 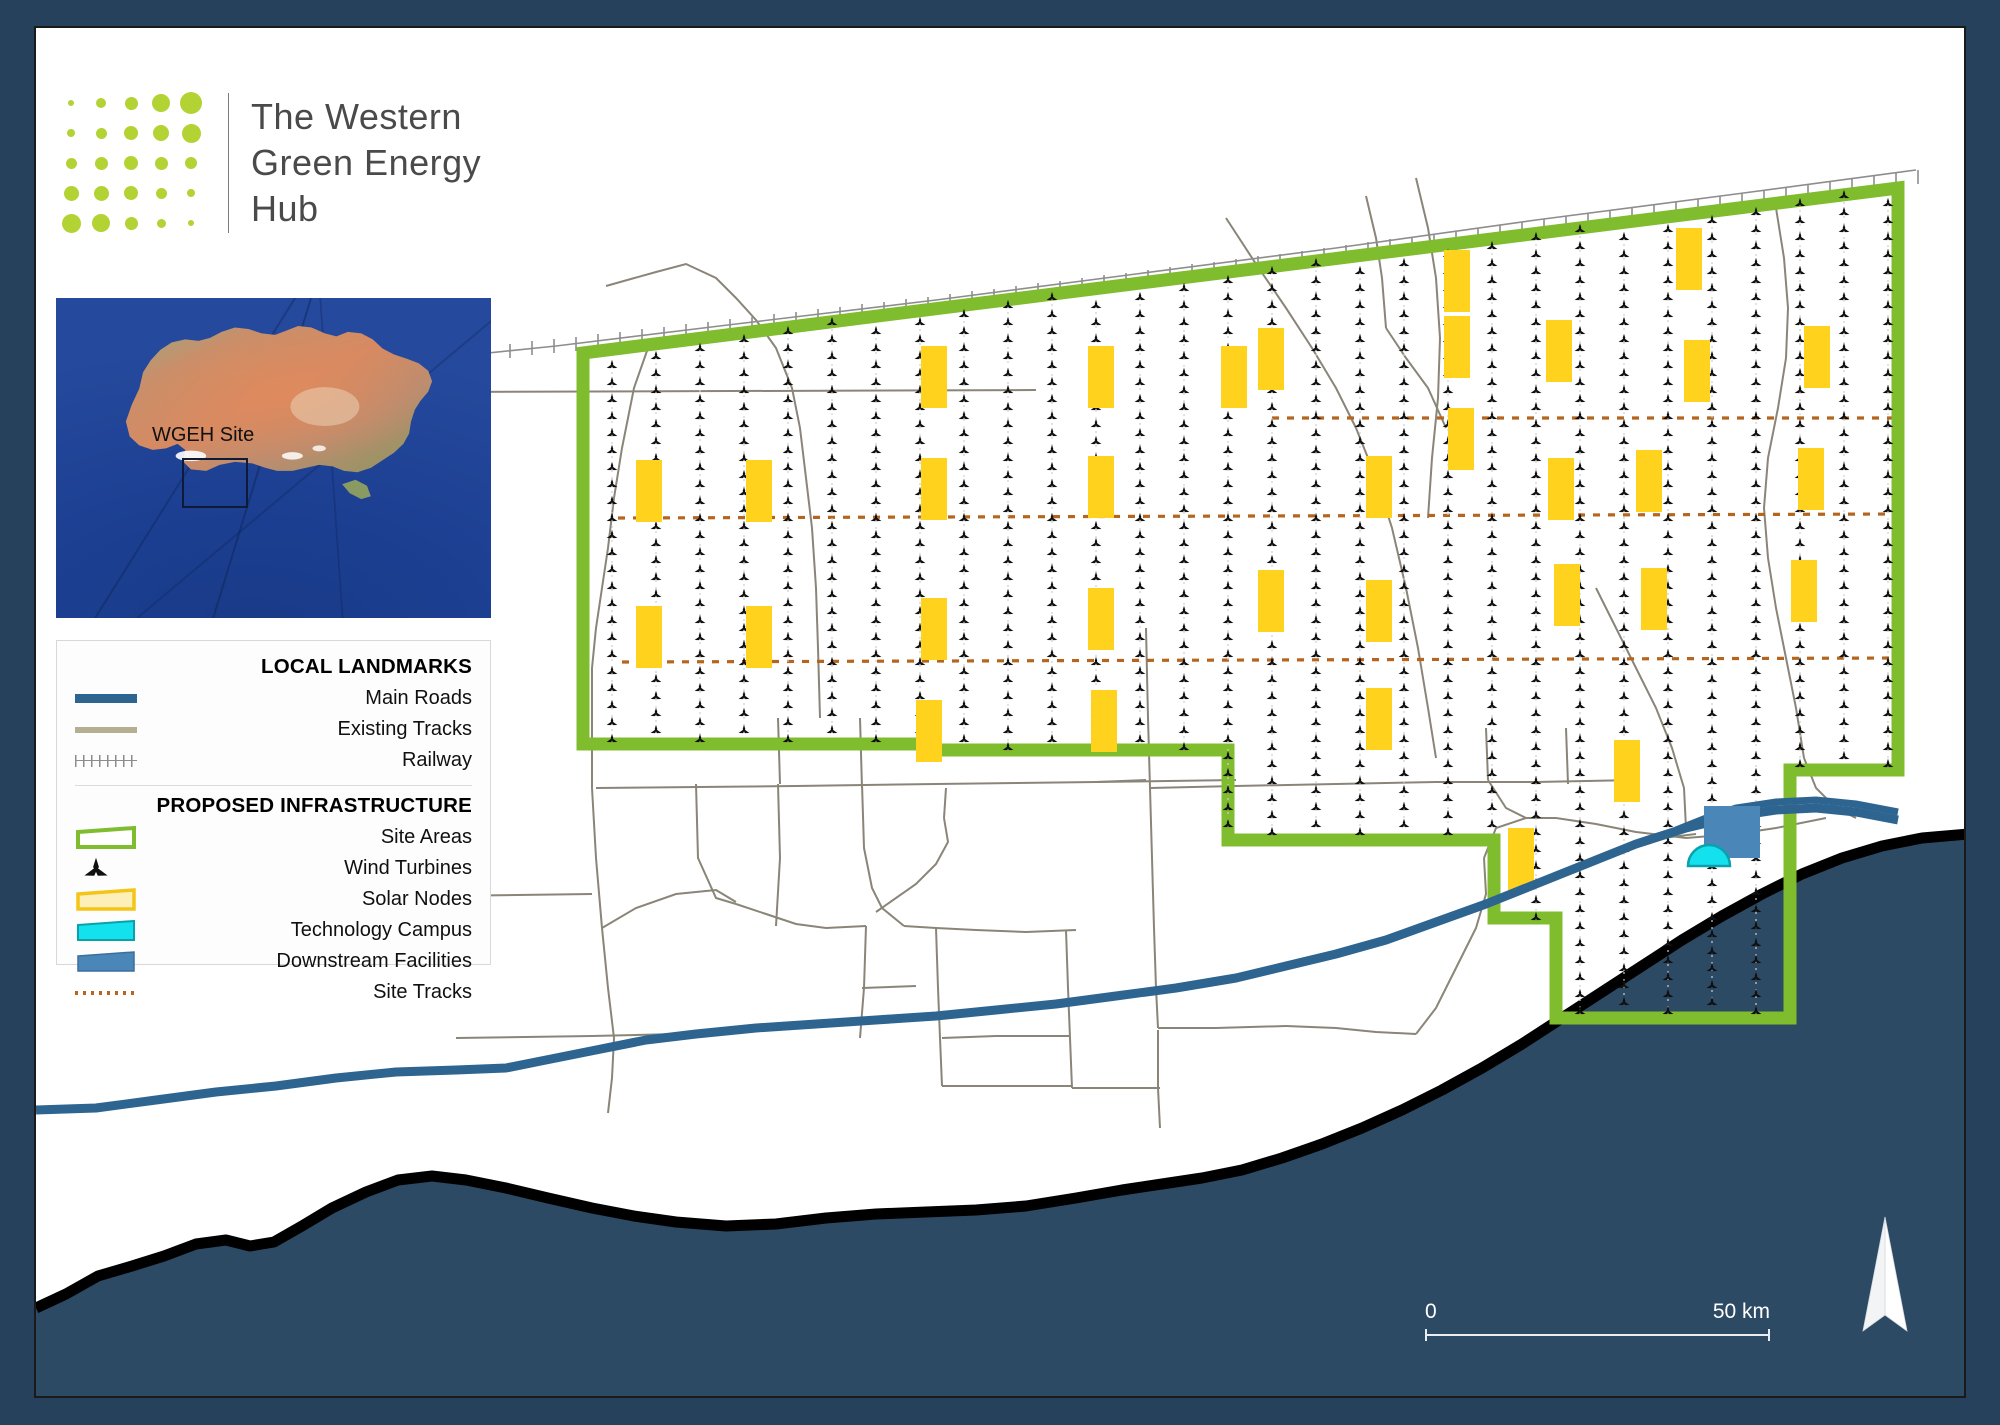 What do you see at coordinates (273, 698) in the screenshot?
I see `legend-item-main-roads: Main Roads` at bounding box center [273, 698].